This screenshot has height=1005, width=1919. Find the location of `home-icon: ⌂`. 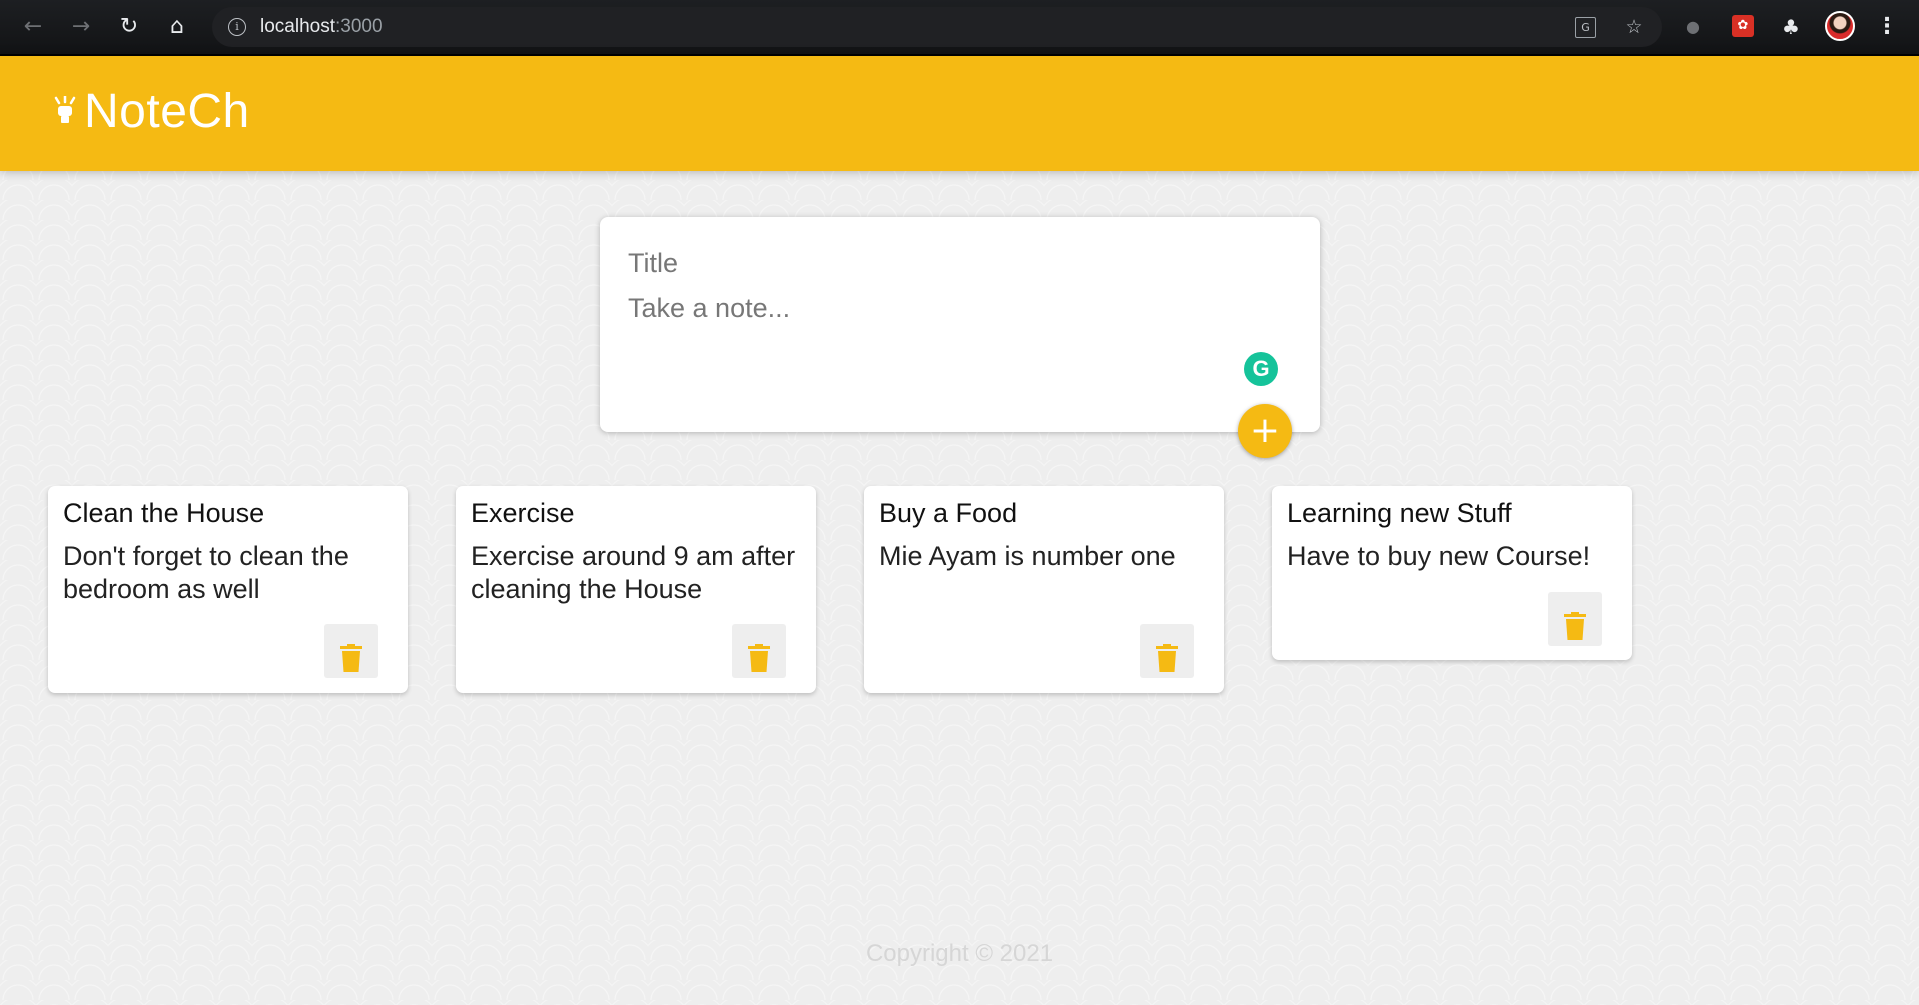

home-icon: ⌂ is located at coordinates (177, 27).